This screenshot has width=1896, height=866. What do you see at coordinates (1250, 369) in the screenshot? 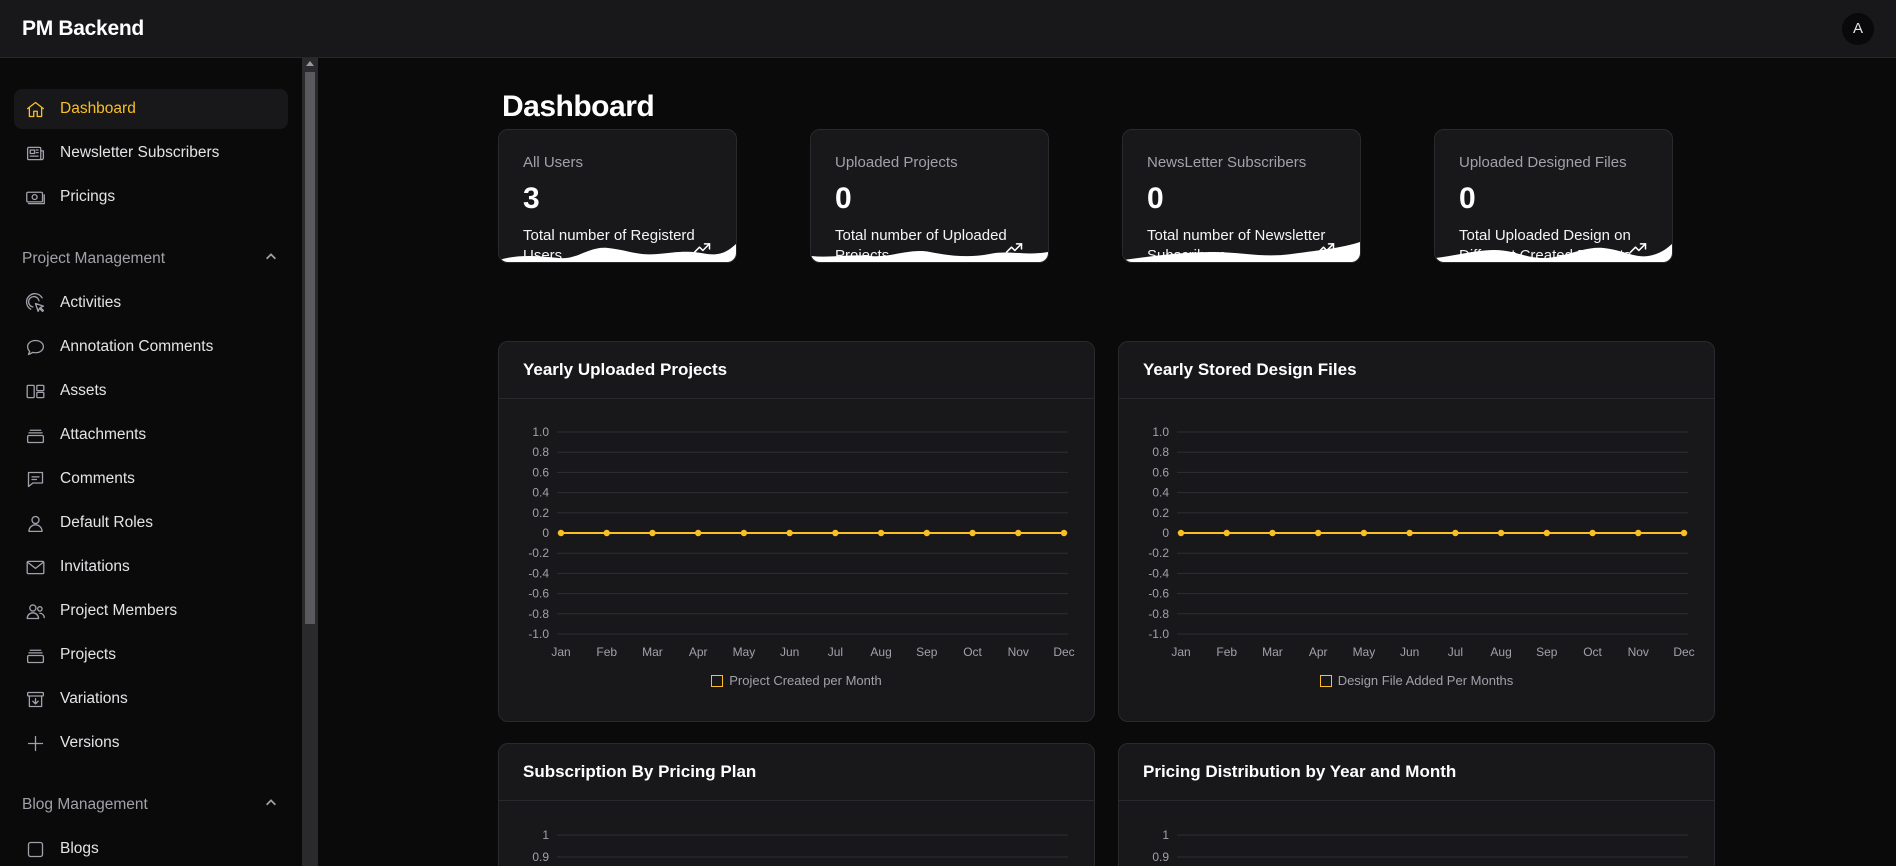
I see `chart-title: Yearly Stored Design Files` at bounding box center [1250, 369].